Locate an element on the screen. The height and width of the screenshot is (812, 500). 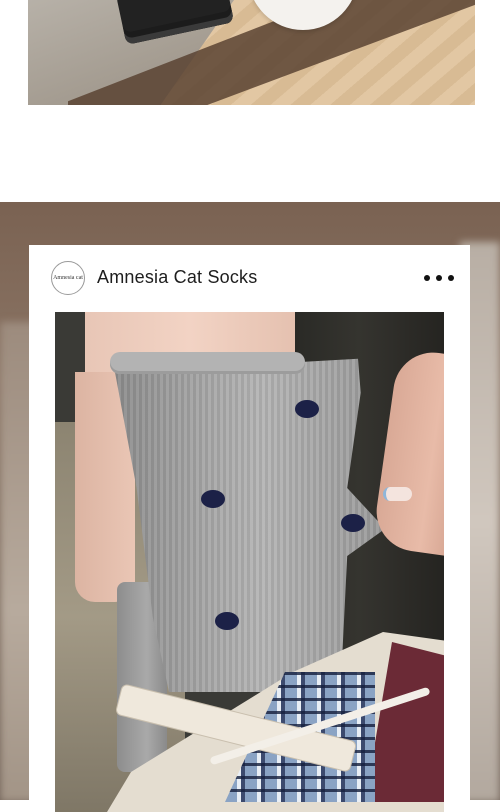
post-header: Amnesia cat Amnesia Cat Socks is located at coordinates (249, 278).